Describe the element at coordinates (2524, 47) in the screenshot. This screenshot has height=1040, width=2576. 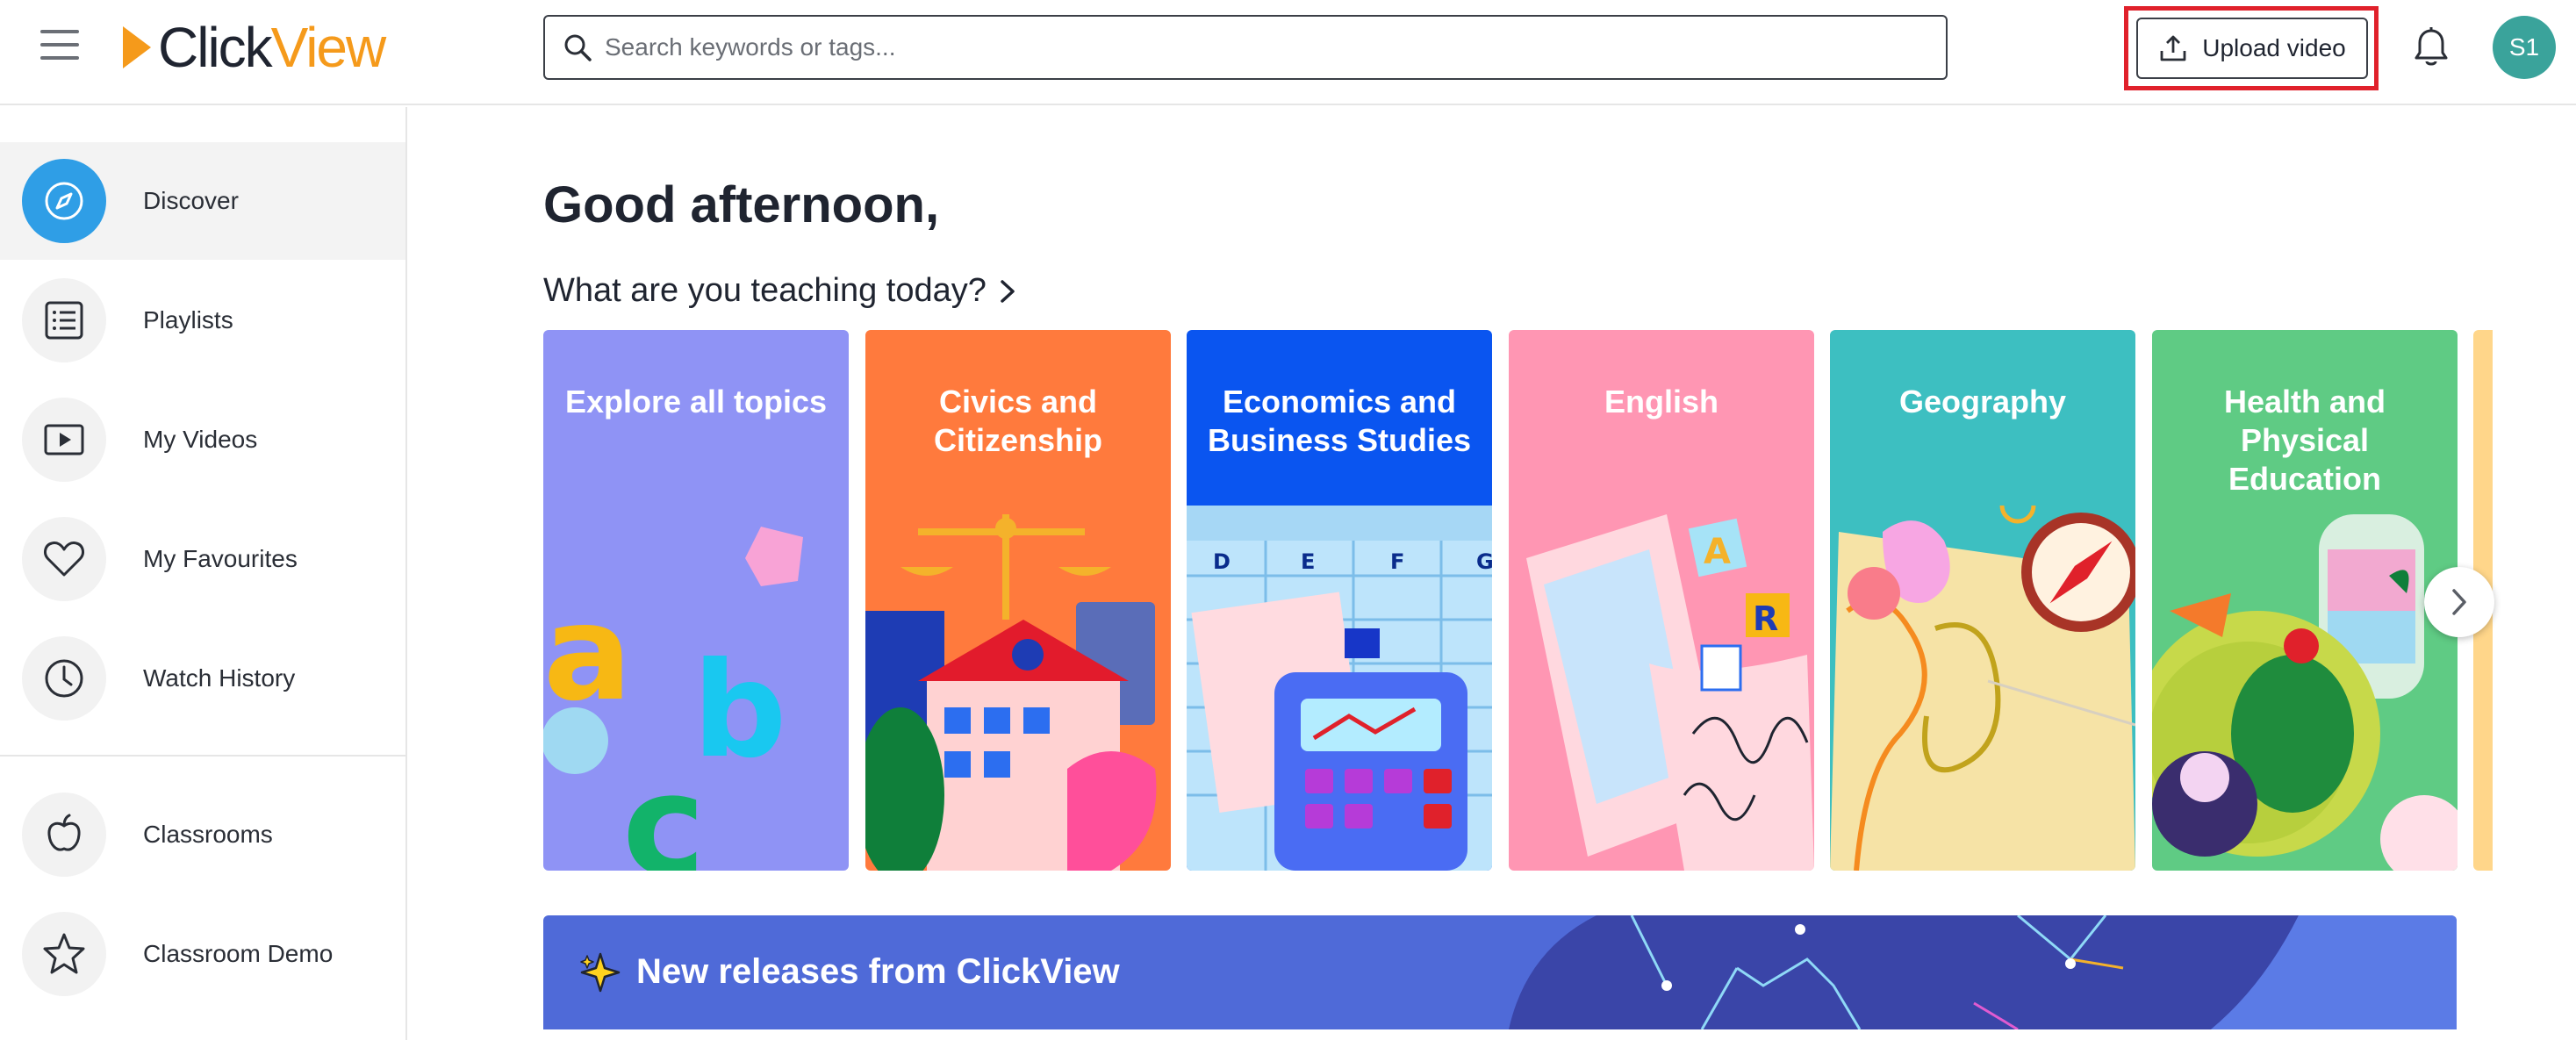
I see `avatar: S1` at that location.